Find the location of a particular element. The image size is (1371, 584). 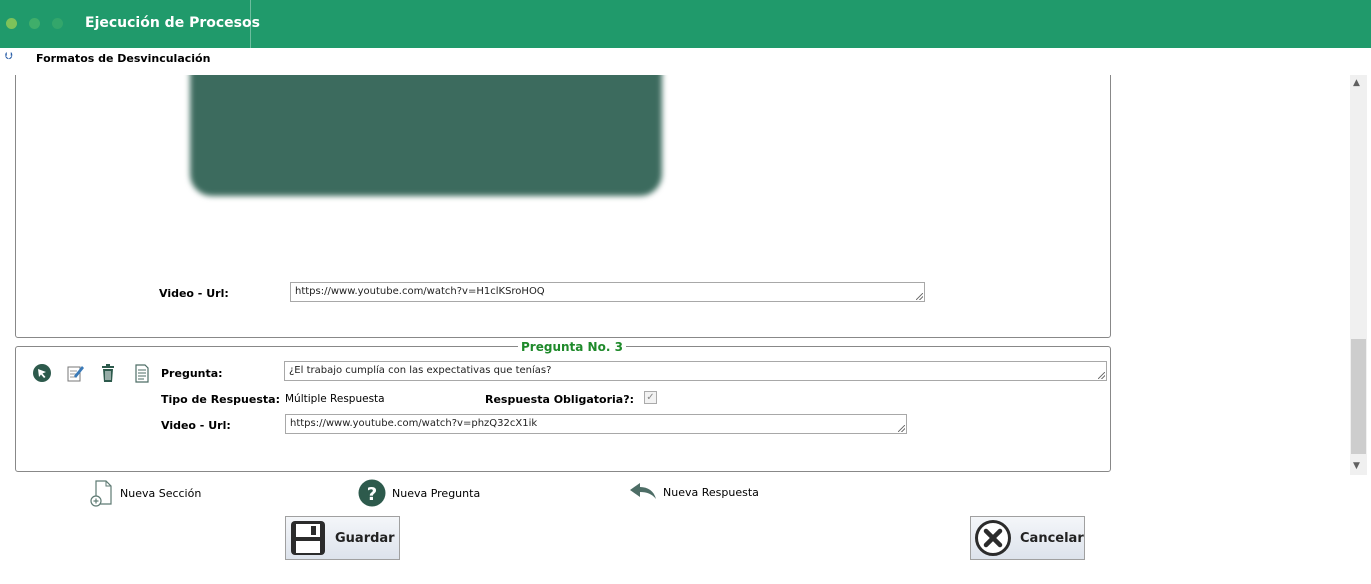

select-cursor-icon is located at coordinates (42, 373).